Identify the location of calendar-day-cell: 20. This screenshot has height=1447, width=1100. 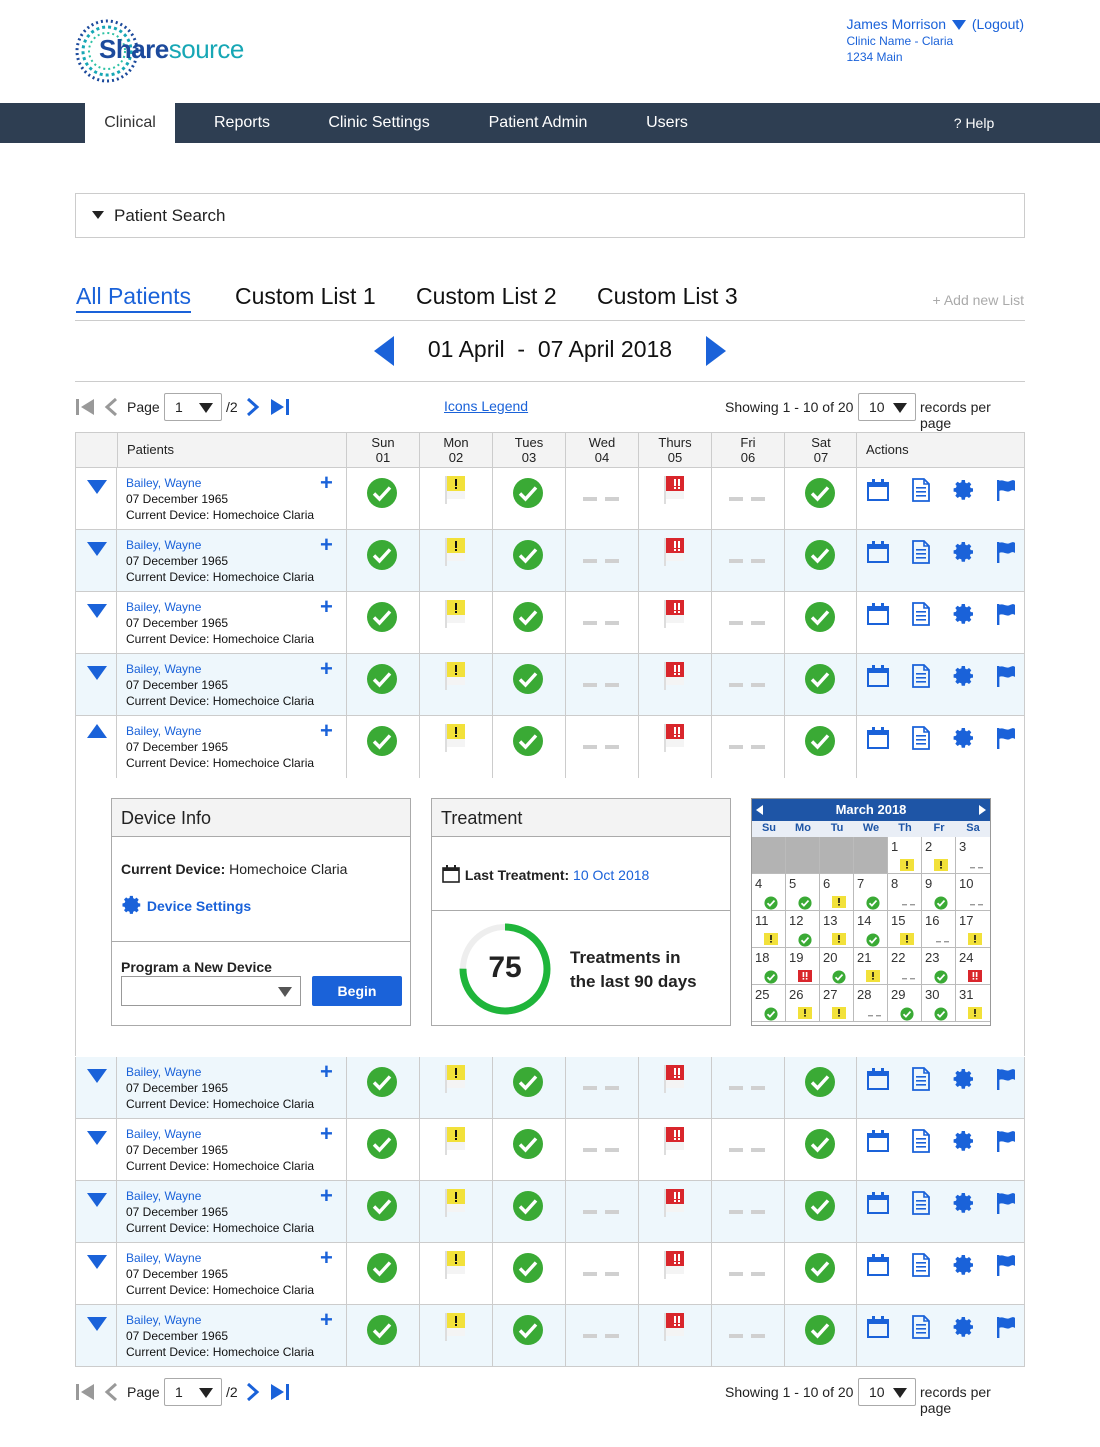
(837, 966).